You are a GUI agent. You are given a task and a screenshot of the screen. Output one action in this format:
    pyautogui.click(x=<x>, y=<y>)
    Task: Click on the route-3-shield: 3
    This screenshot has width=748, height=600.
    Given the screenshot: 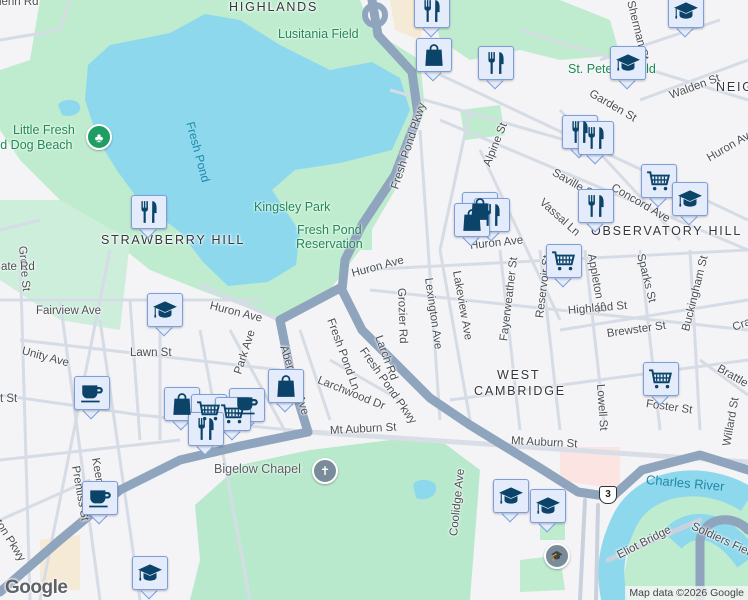 What is the action you would take?
    pyautogui.click(x=608, y=495)
    